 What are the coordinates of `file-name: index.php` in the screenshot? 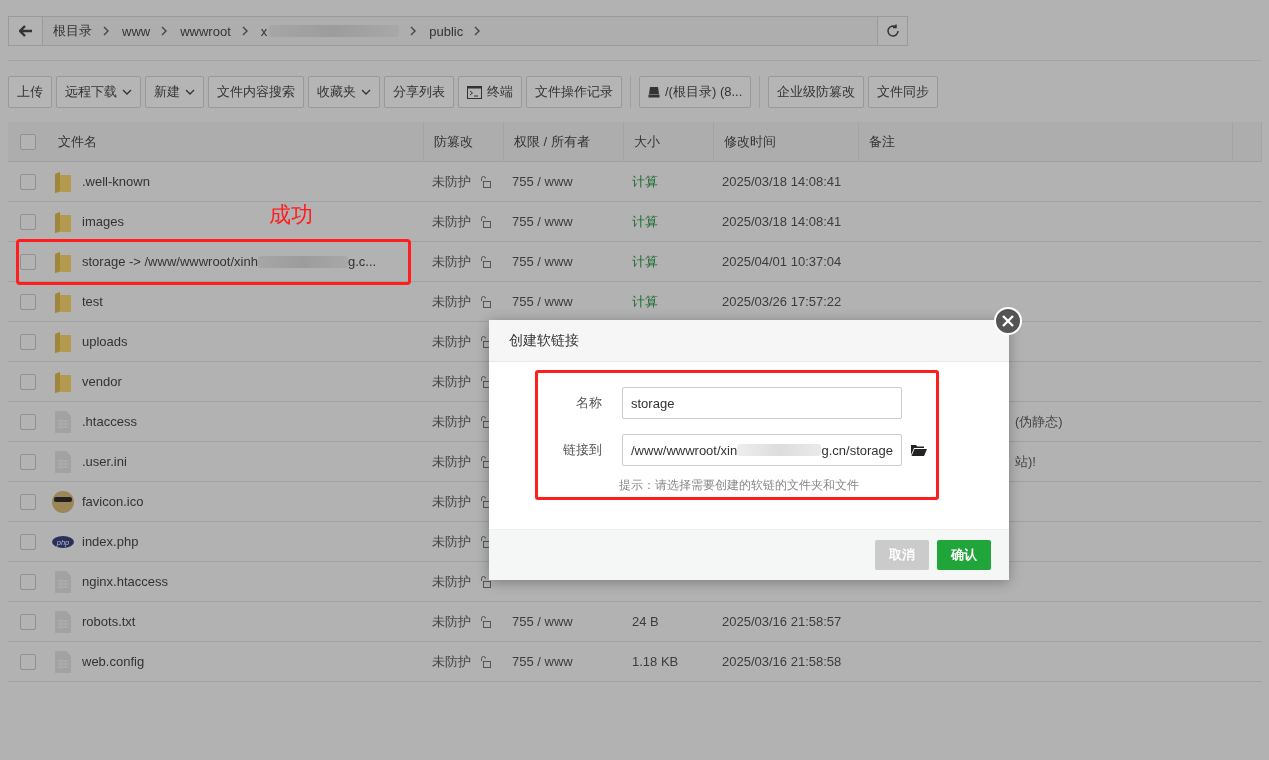 It's located at (110, 541).